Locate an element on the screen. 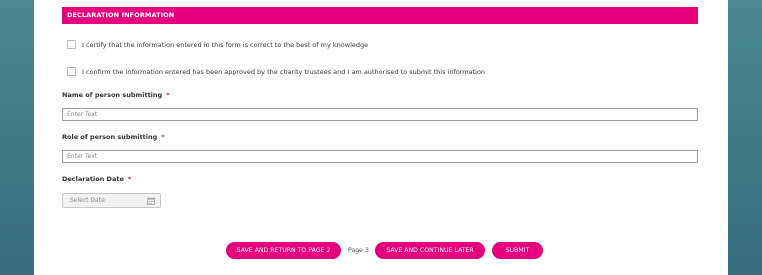  certify-checkbox is located at coordinates (71, 44).